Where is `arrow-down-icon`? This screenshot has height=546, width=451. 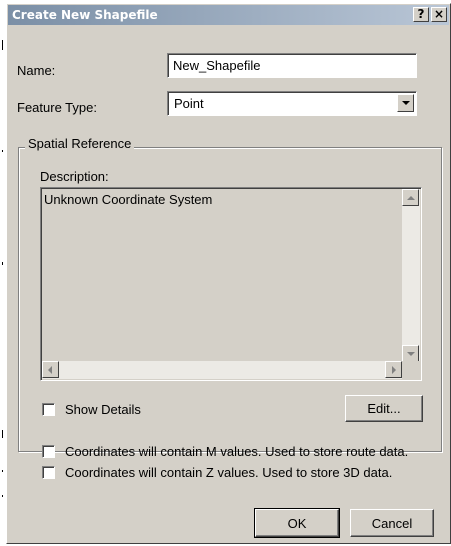 arrow-down-icon is located at coordinates (411, 354).